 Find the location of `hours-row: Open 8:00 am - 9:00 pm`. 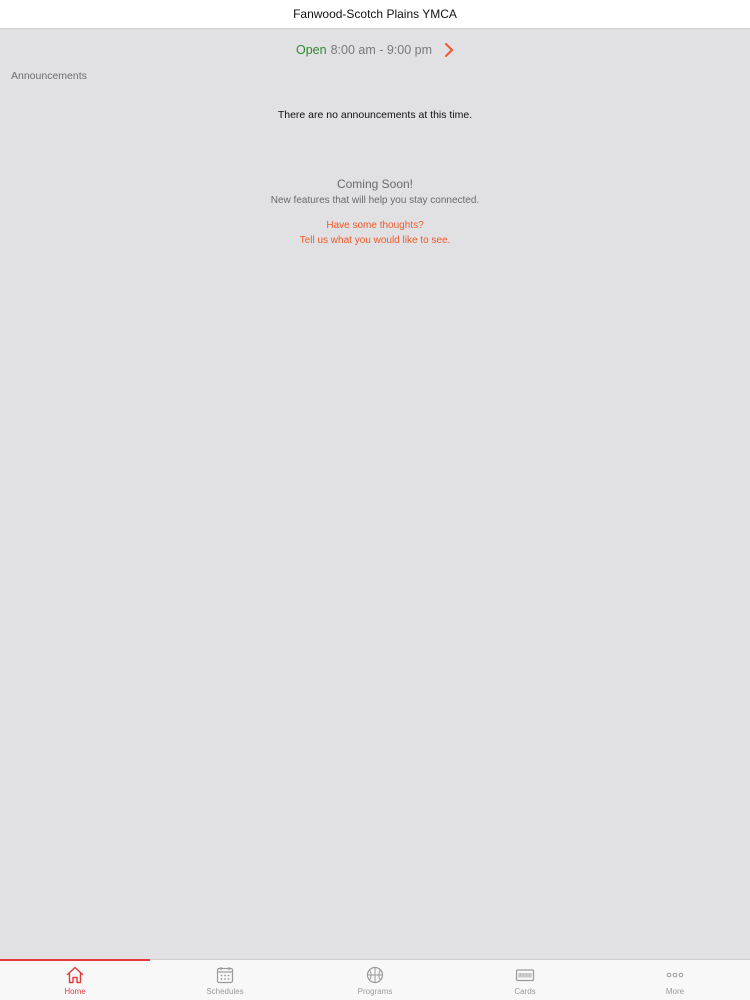

hours-row: Open 8:00 am - 9:00 pm is located at coordinates (375, 50).